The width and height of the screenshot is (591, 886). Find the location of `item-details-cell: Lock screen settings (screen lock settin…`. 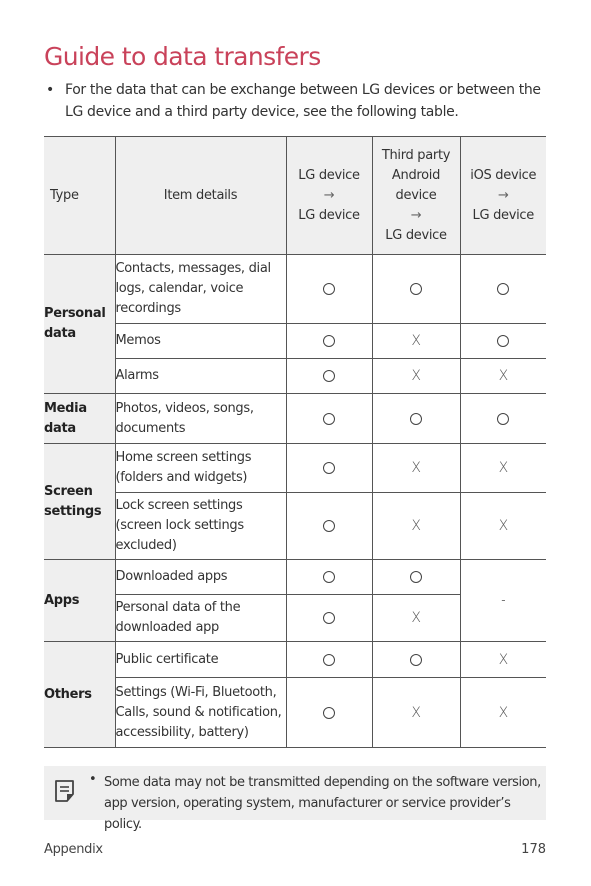

item-details-cell: Lock screen settings (screen lock settin… is located at coordinates (201, 526).